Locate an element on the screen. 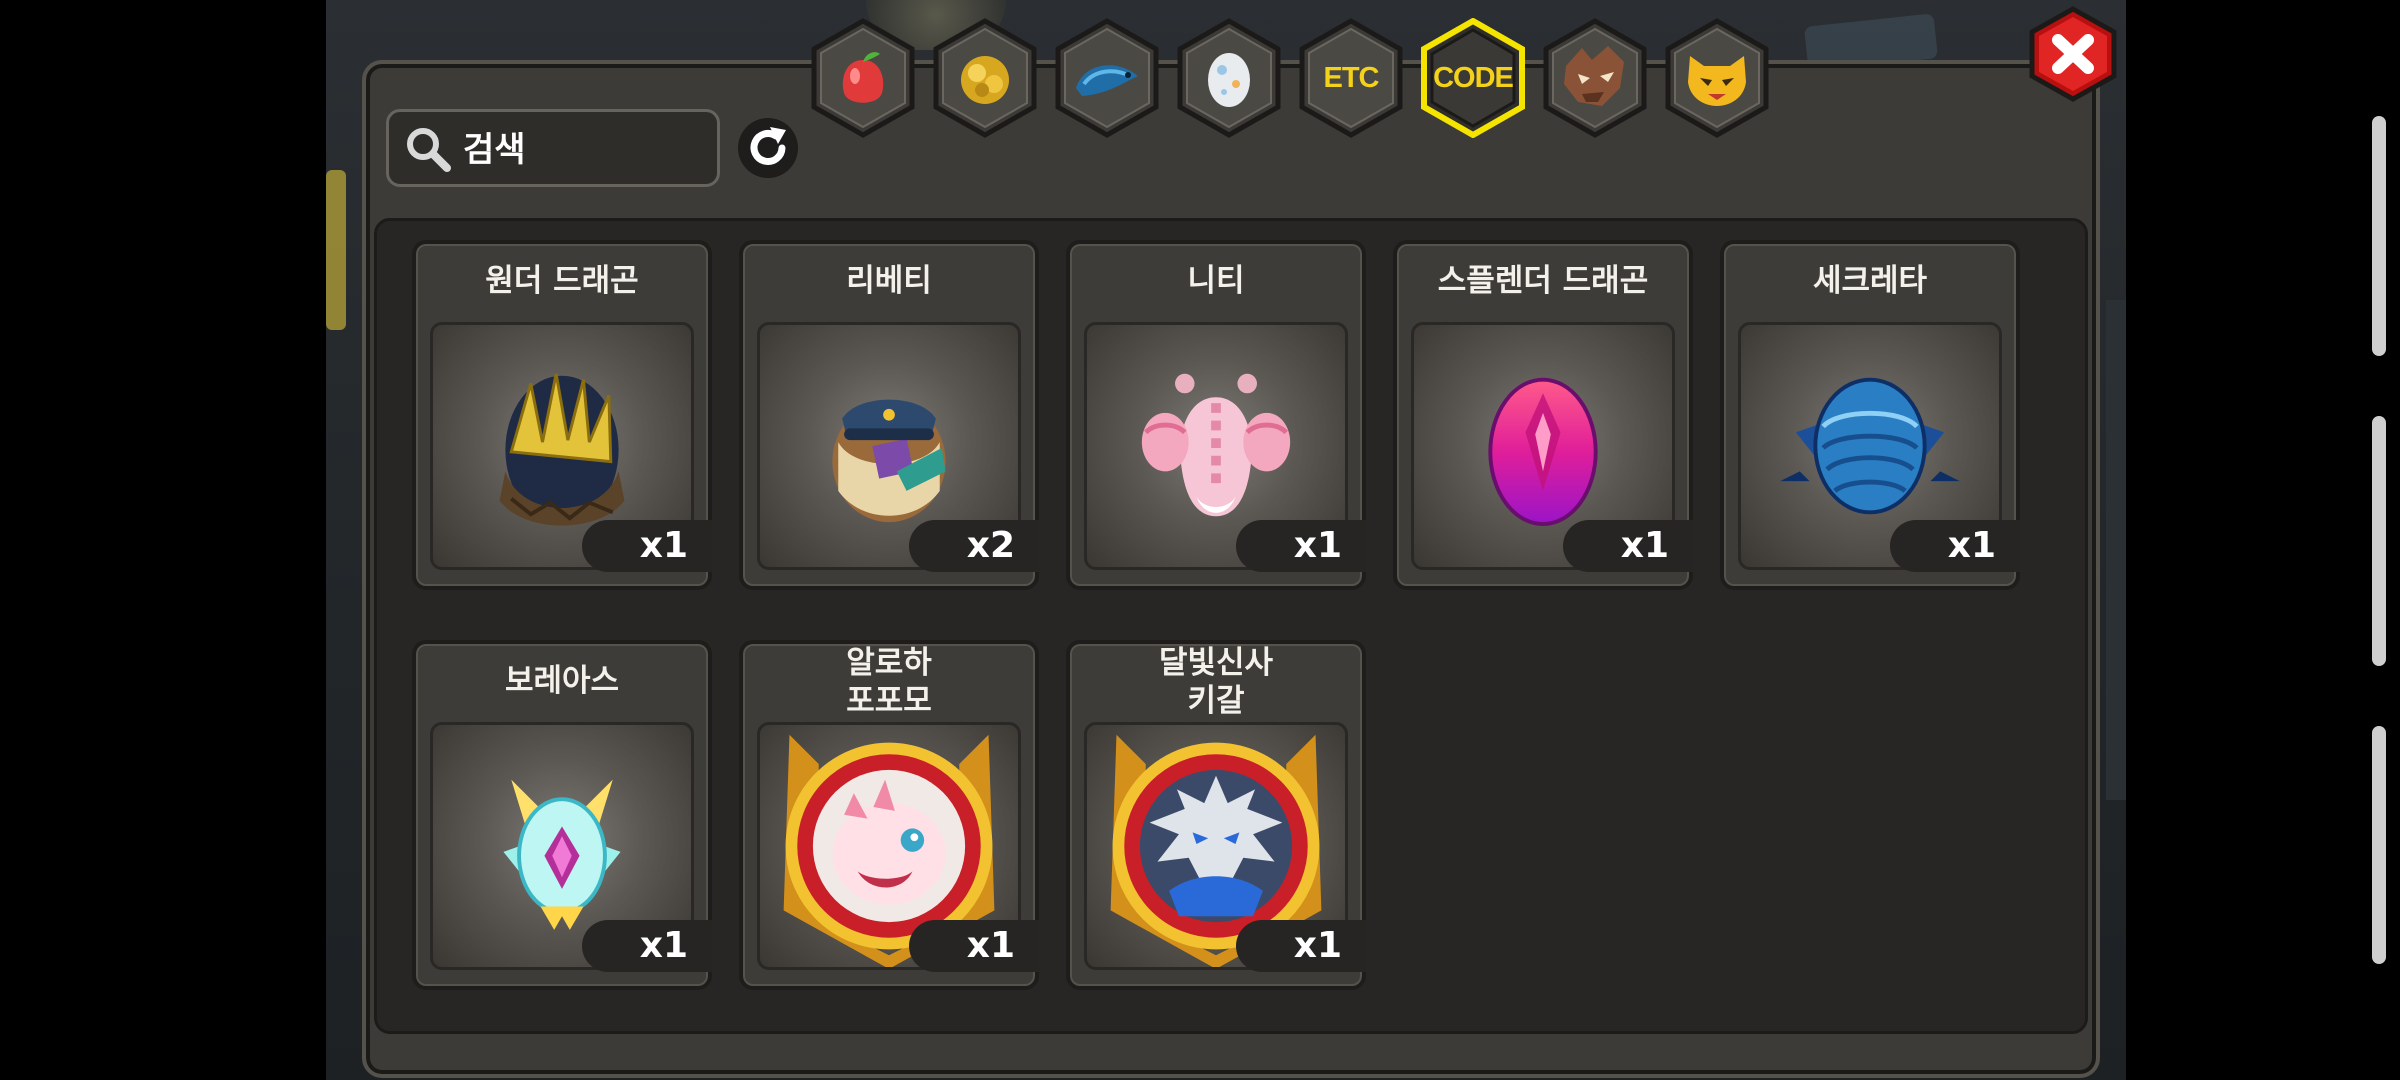  item-name: 스플렌더 드래곤 is located at coordinates (1543, 281).